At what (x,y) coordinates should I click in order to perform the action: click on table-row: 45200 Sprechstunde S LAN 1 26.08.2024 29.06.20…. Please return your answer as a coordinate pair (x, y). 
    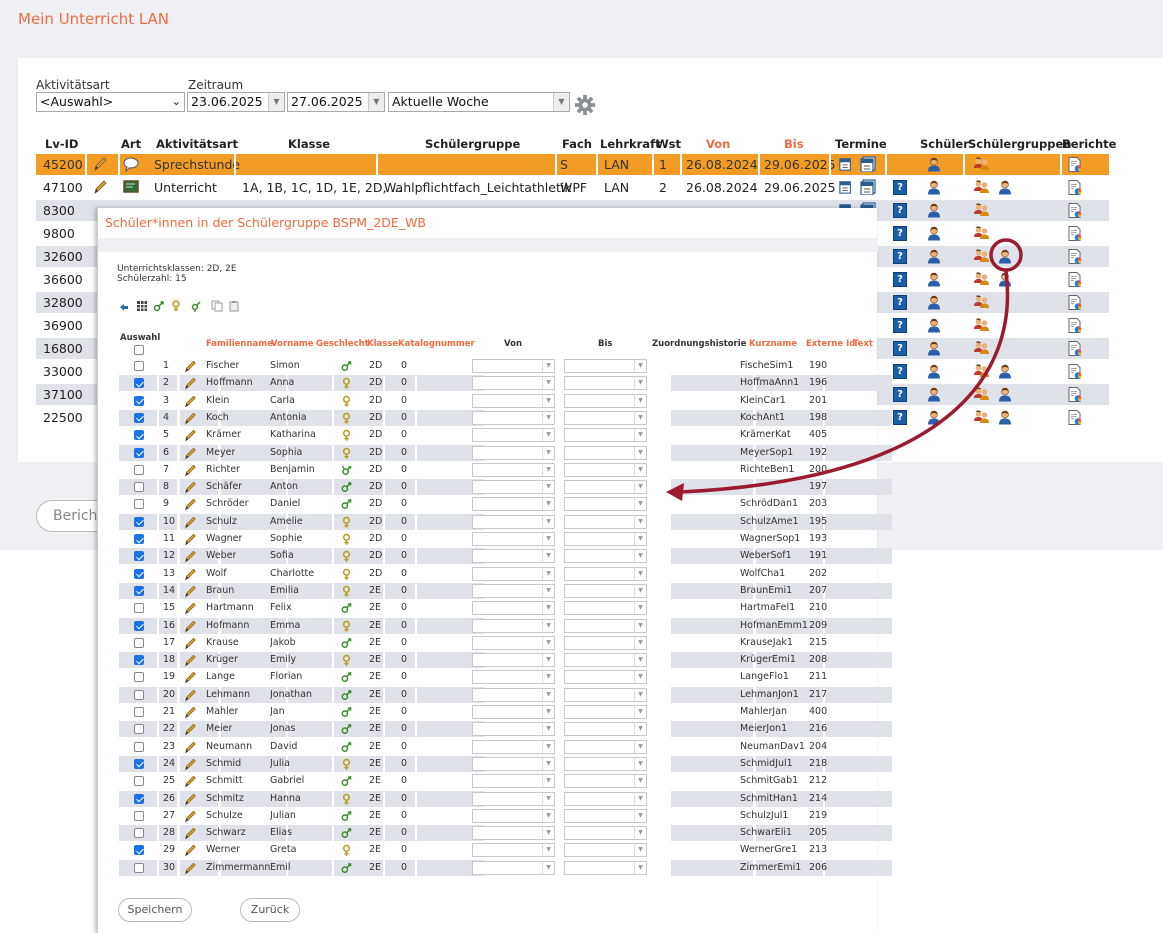
    Looking at the image, I should click on (572, 164).